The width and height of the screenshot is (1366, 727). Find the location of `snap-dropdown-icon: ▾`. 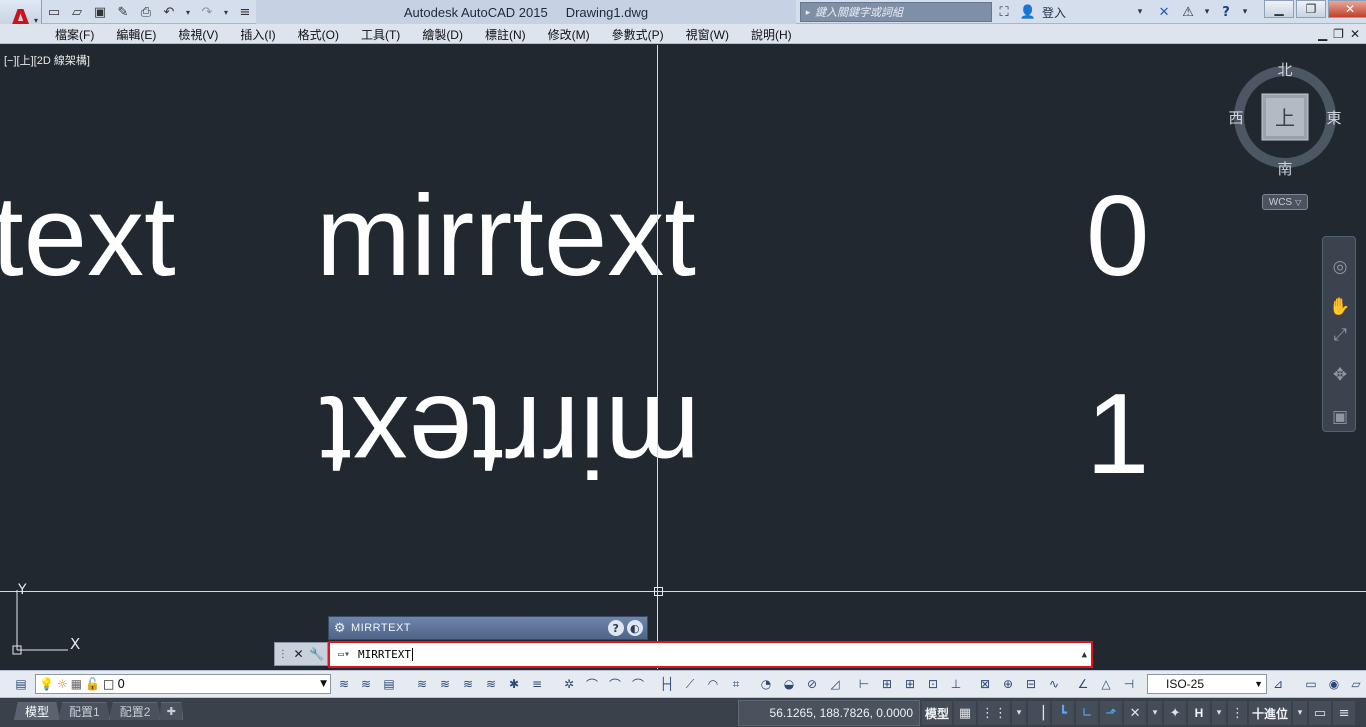

snap-dropdown-icon: ▾ is located at coordinates (1019, 713).